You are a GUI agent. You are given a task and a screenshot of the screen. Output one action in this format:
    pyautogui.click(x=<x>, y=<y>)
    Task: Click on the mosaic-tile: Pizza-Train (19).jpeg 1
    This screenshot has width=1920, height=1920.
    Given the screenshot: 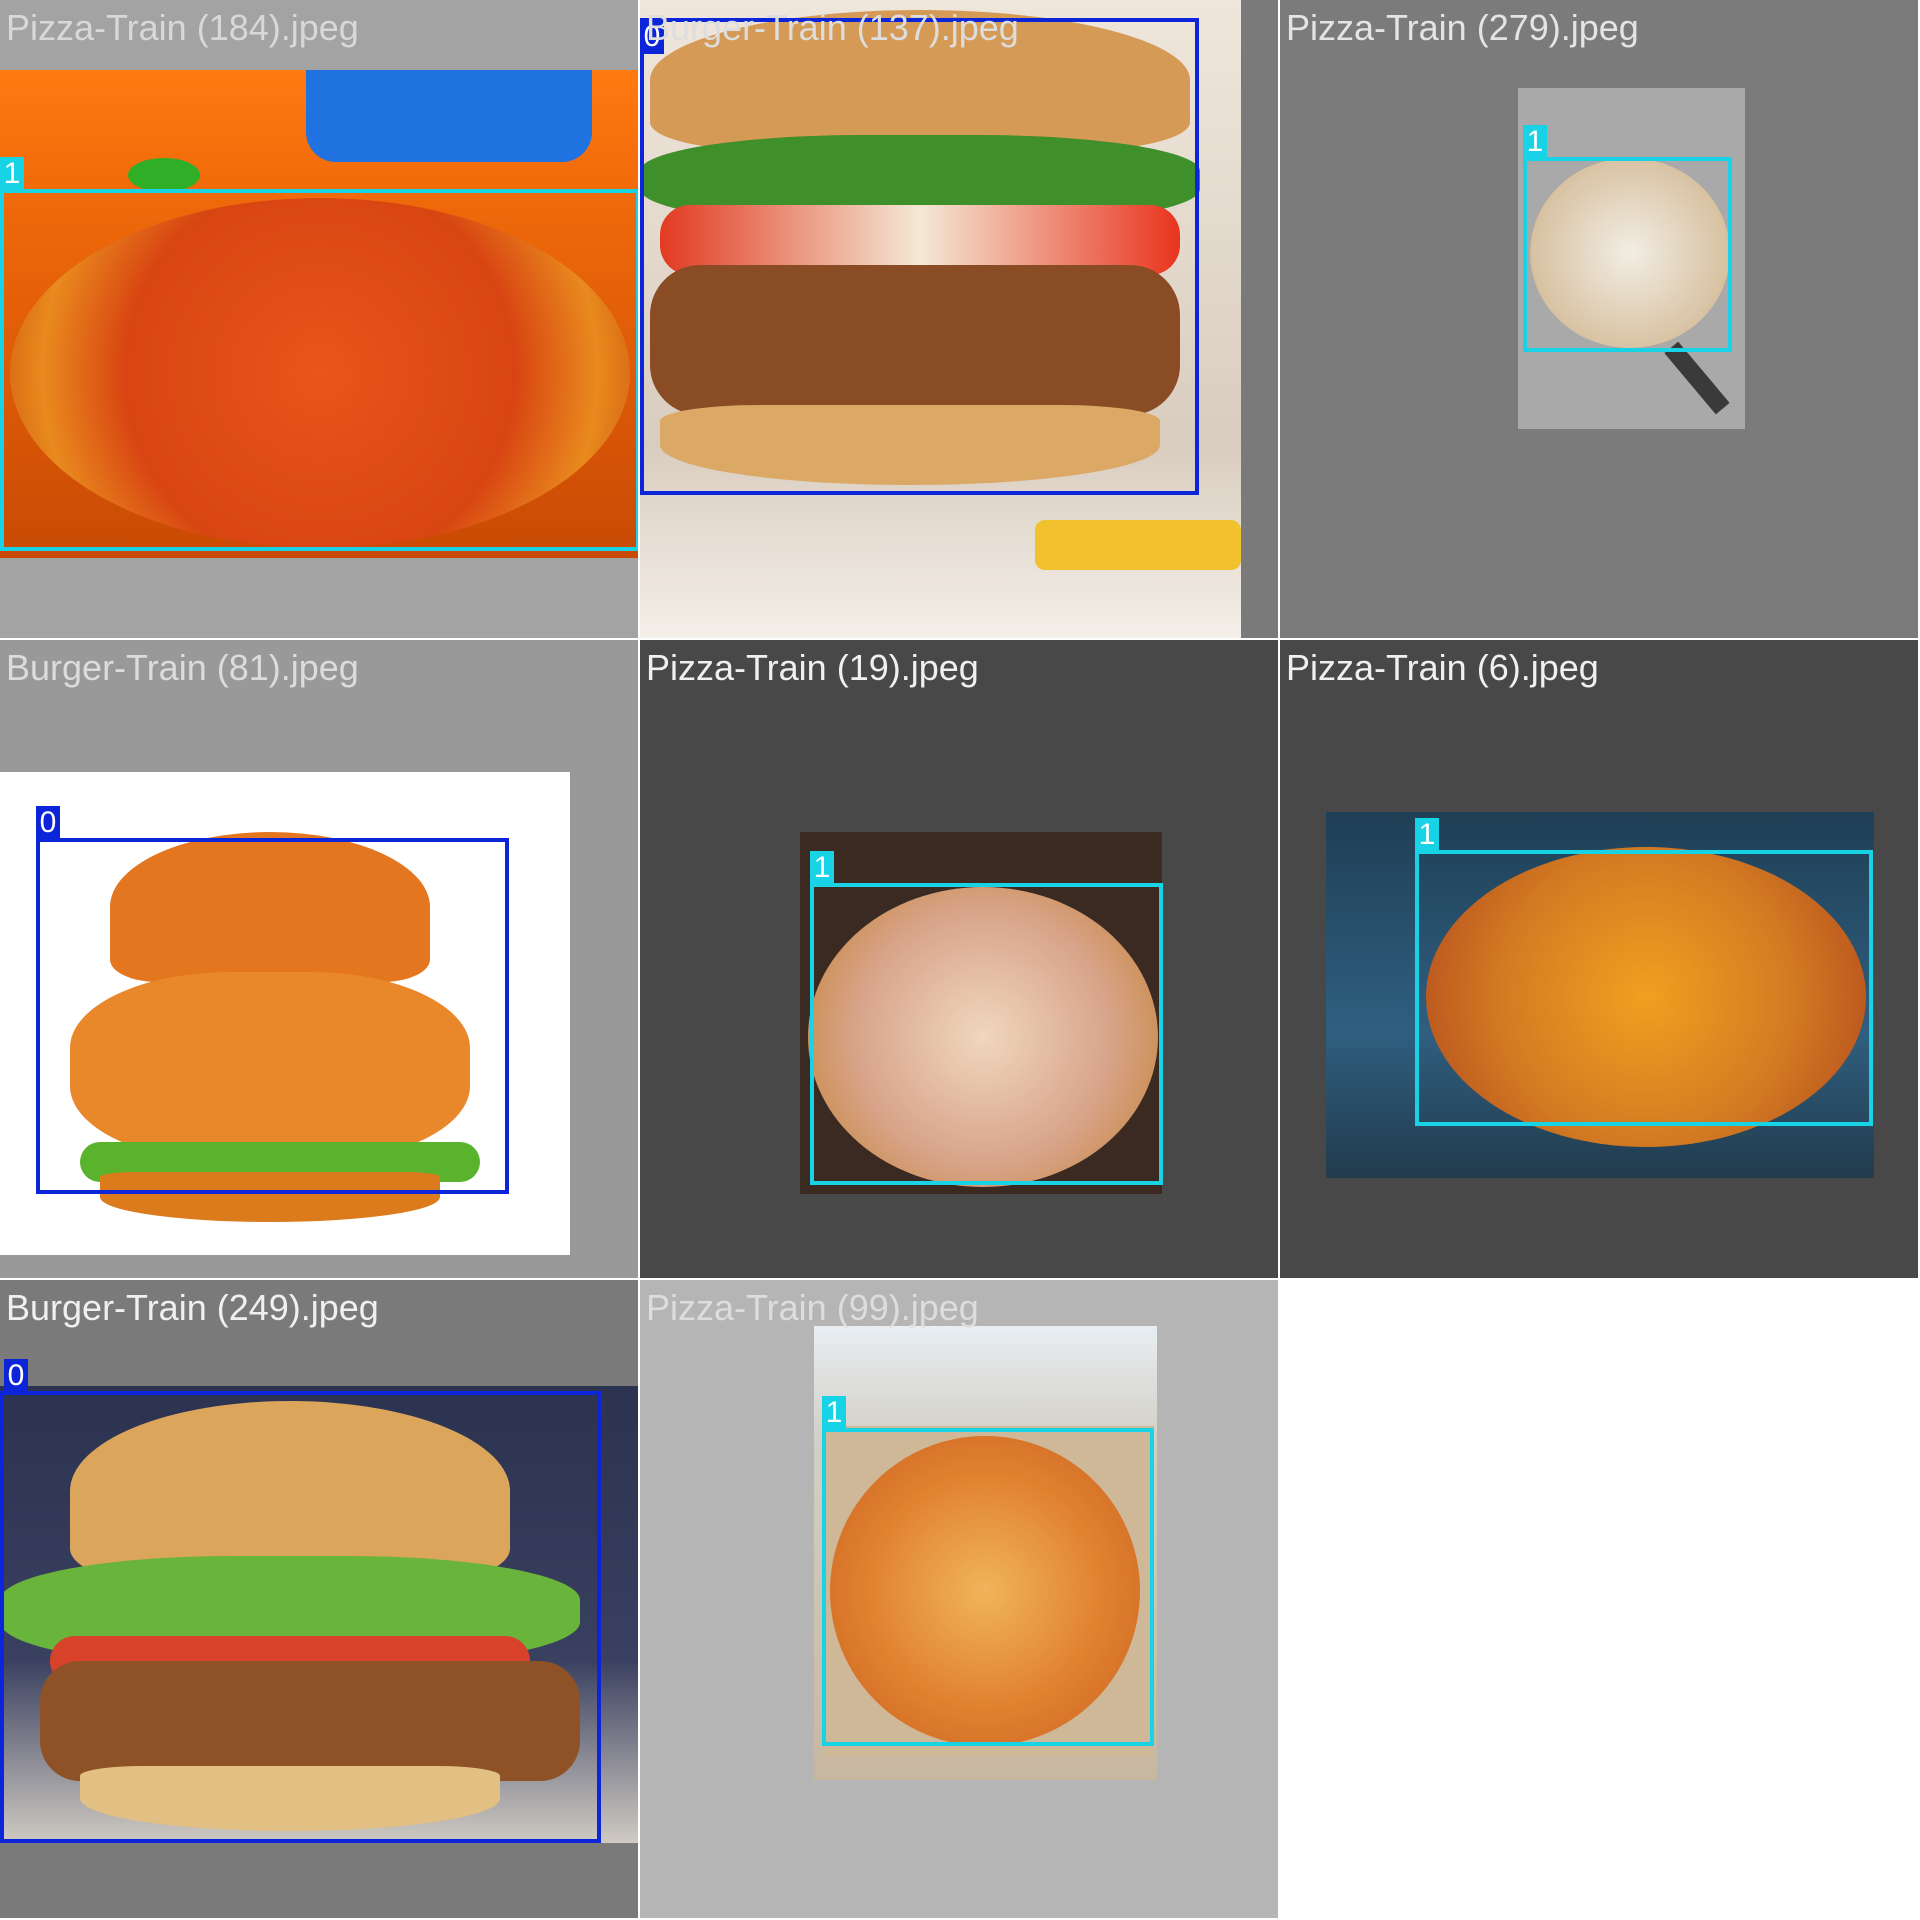 What is the action you would take?
    pyautogui.click(x=959, y=959)
    